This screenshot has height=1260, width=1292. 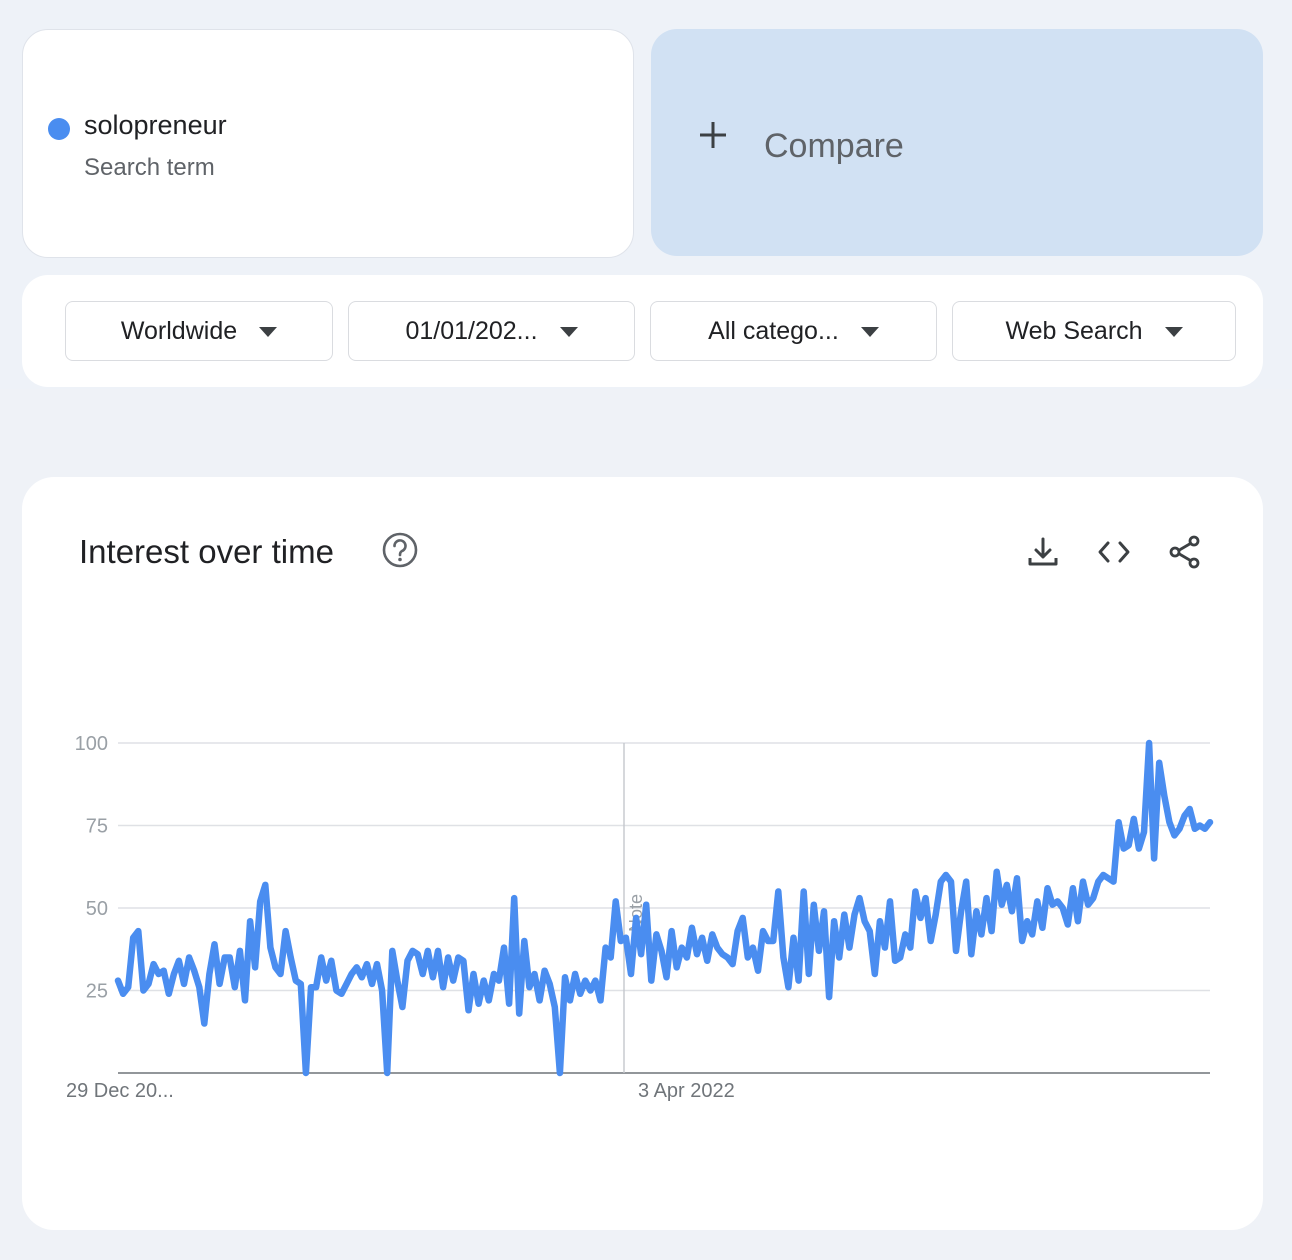 I want to click on y-tick-label-25: 25, so click(x=97, y=992).